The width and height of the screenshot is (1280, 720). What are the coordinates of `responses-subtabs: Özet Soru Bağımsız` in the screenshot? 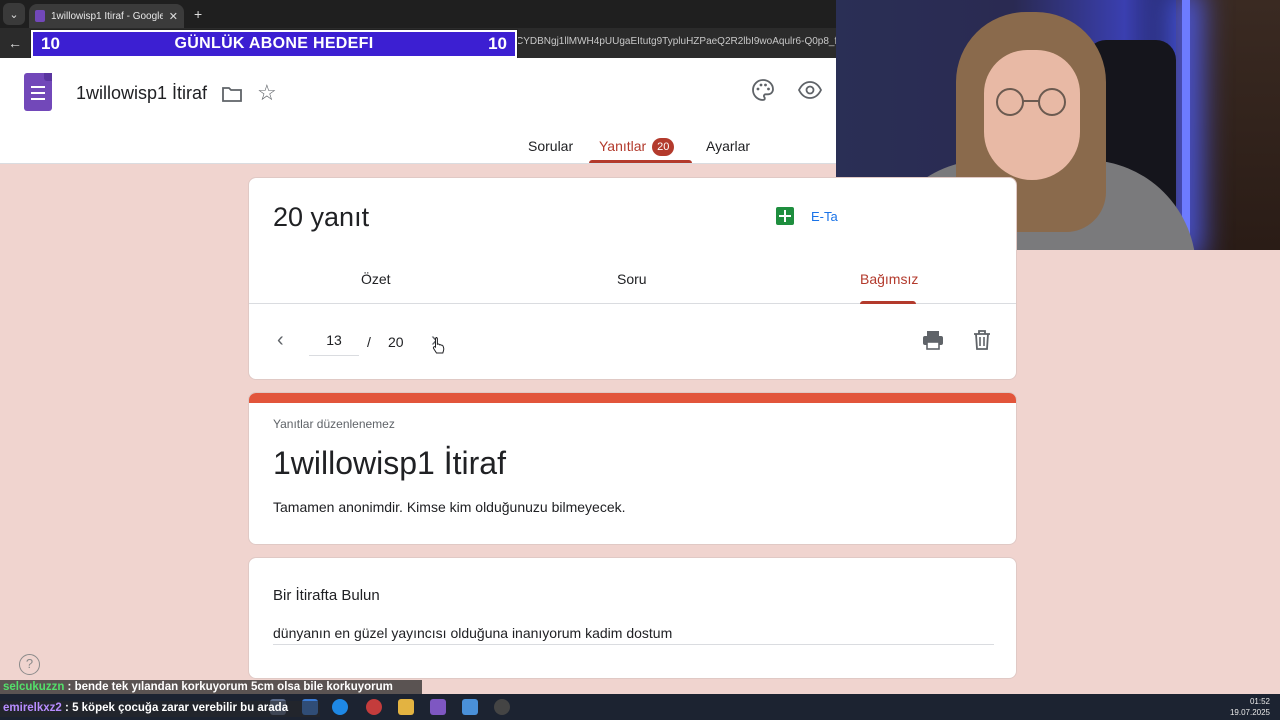 It's located at (632, 286).